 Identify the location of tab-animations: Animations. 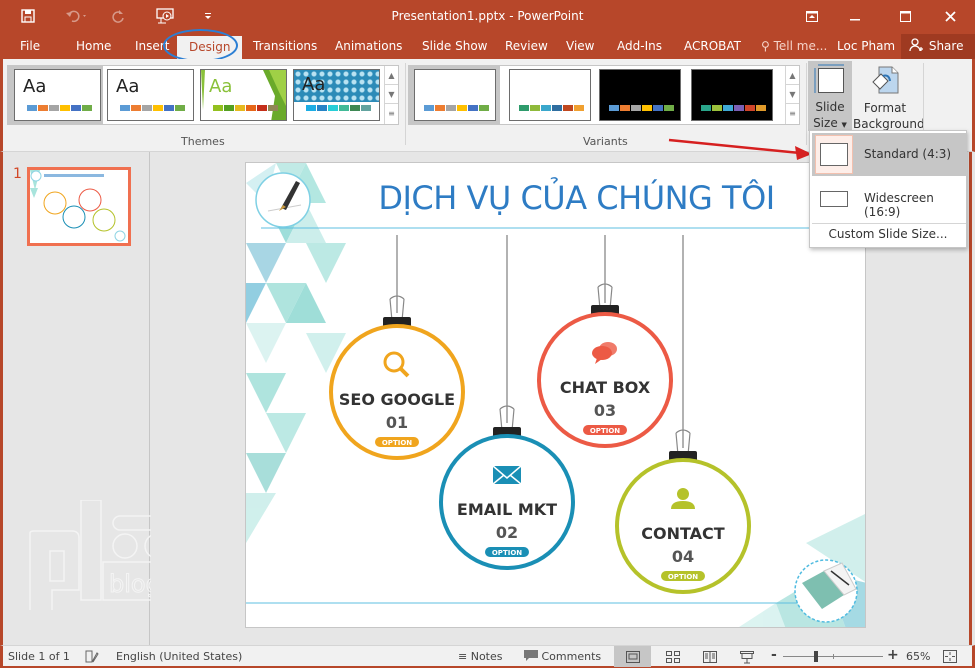
(368, 46).